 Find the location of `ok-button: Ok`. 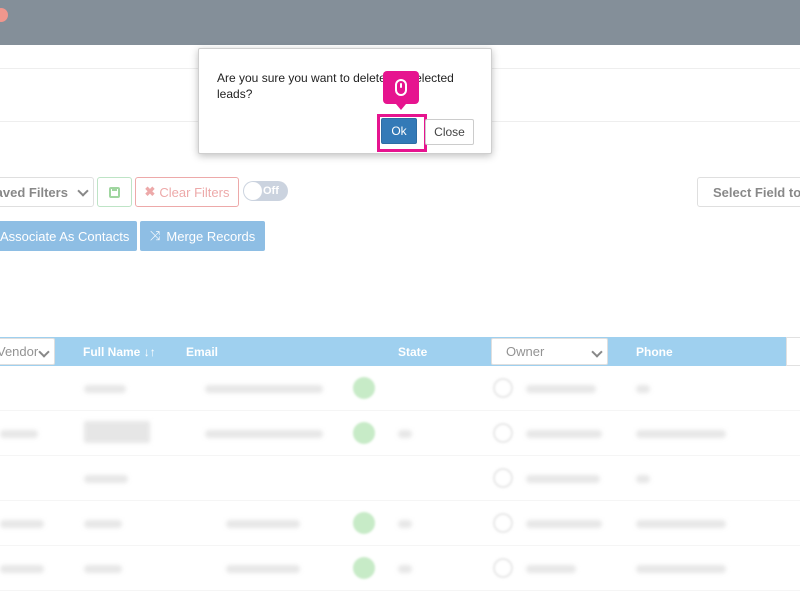

ok-button: Ok is located at coordinates (399, 131).